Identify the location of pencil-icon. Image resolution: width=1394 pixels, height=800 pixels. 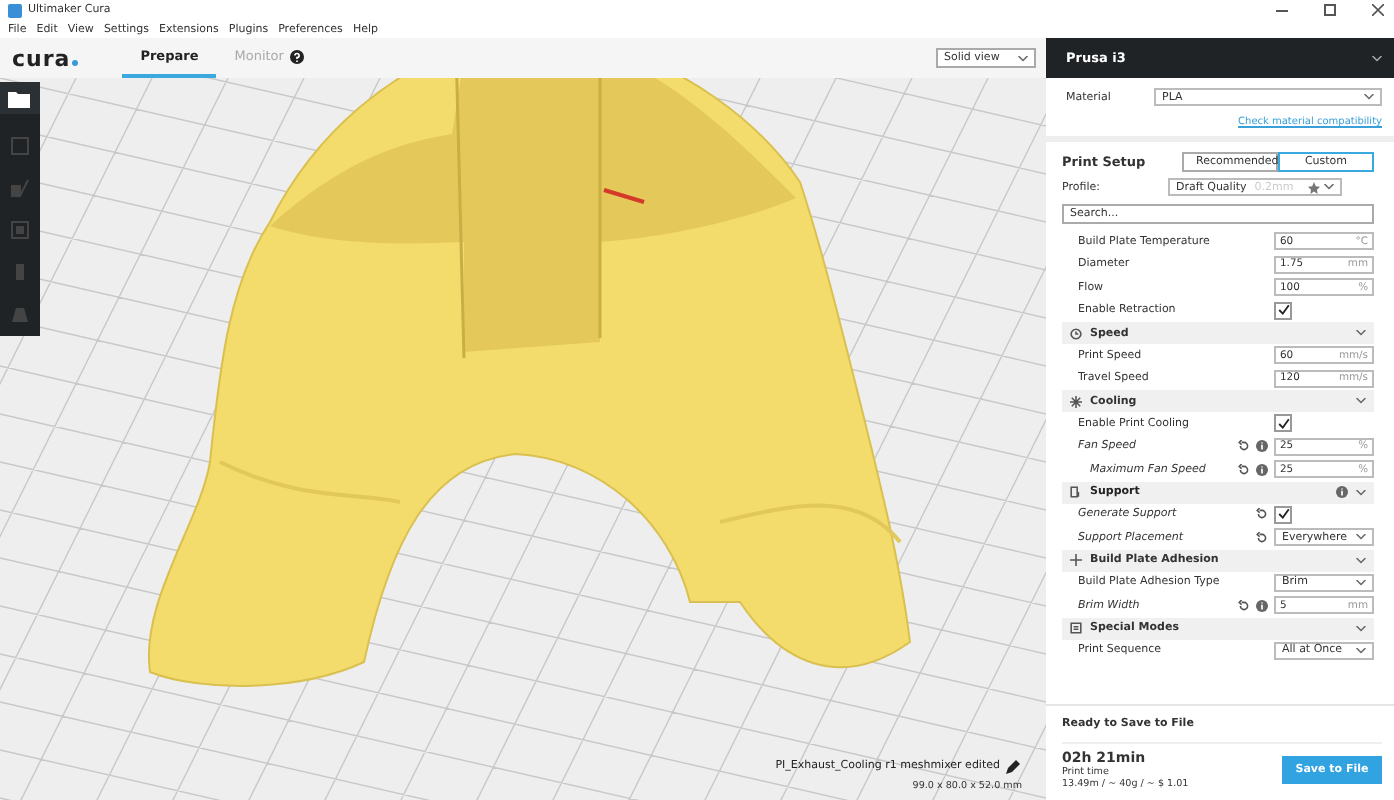
(1014, 766).